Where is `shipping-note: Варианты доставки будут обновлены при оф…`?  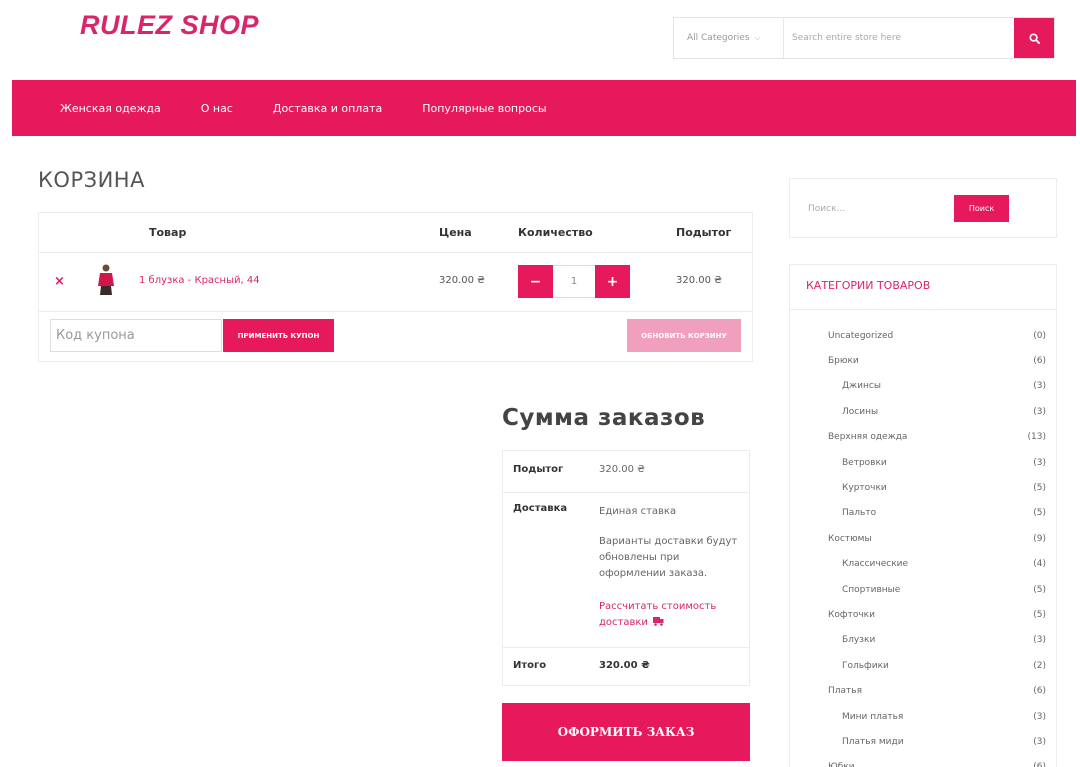
shipping-note: Варианты доставки будут обновлены при оф… is located at coordinates (668, 557).